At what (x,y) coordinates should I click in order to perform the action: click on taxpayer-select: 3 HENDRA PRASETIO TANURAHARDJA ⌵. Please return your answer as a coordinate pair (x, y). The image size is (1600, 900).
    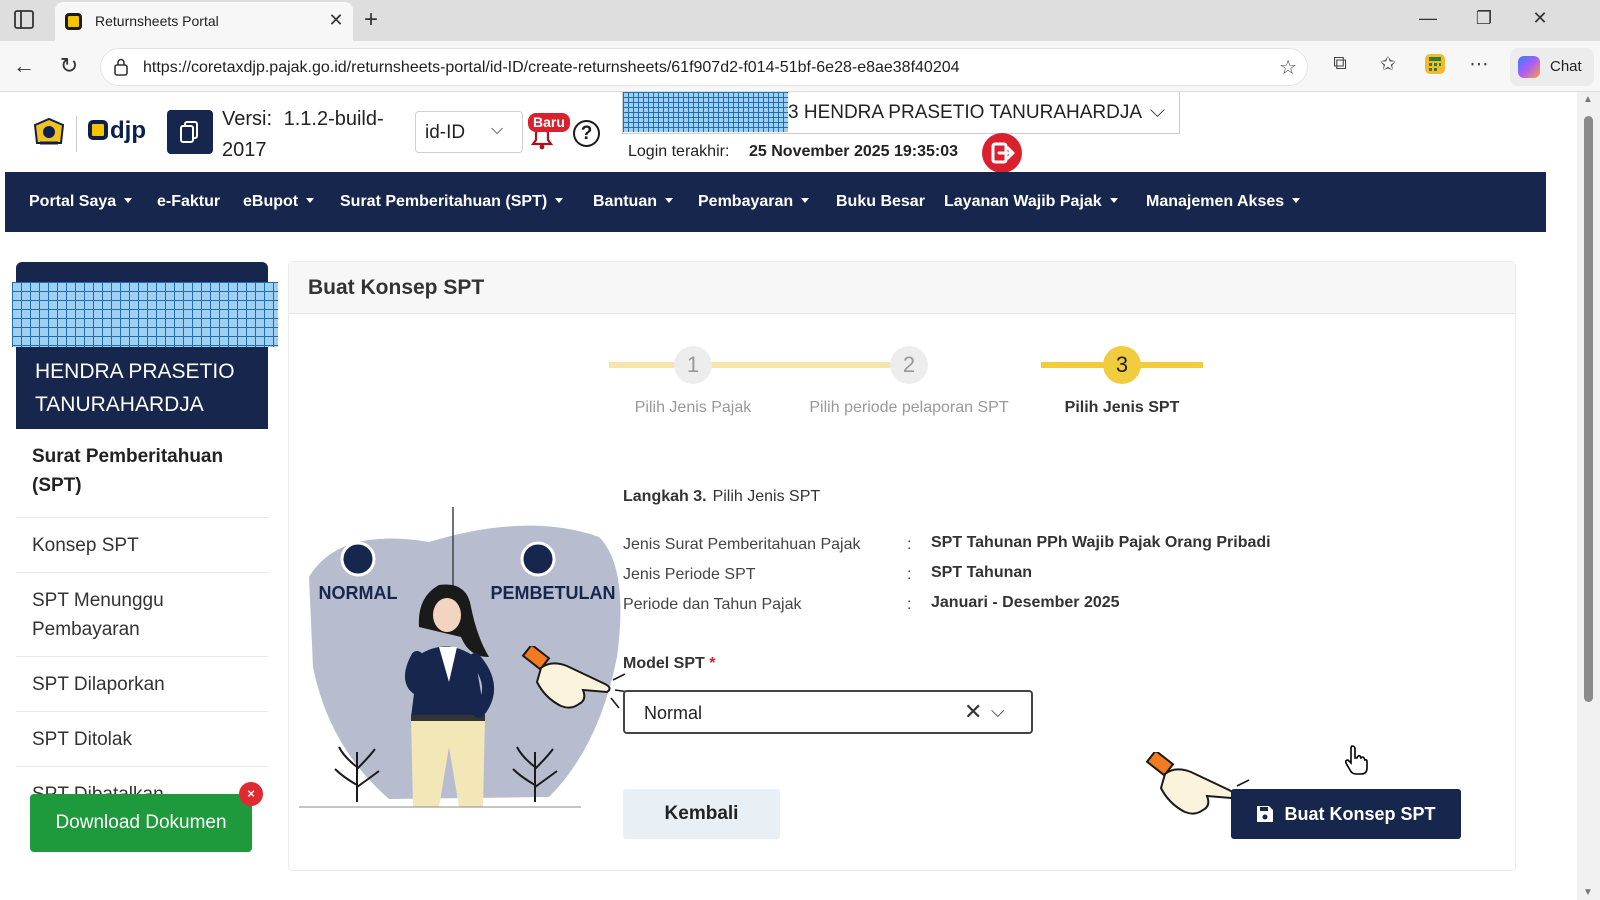
    Looking at the image, I should click on (901, 113).